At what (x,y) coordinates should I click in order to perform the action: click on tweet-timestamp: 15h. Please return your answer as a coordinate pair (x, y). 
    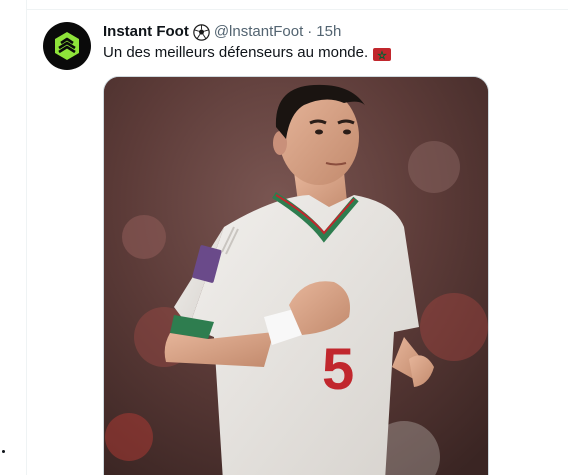
    Looking at the image, I should click on (328, 32).